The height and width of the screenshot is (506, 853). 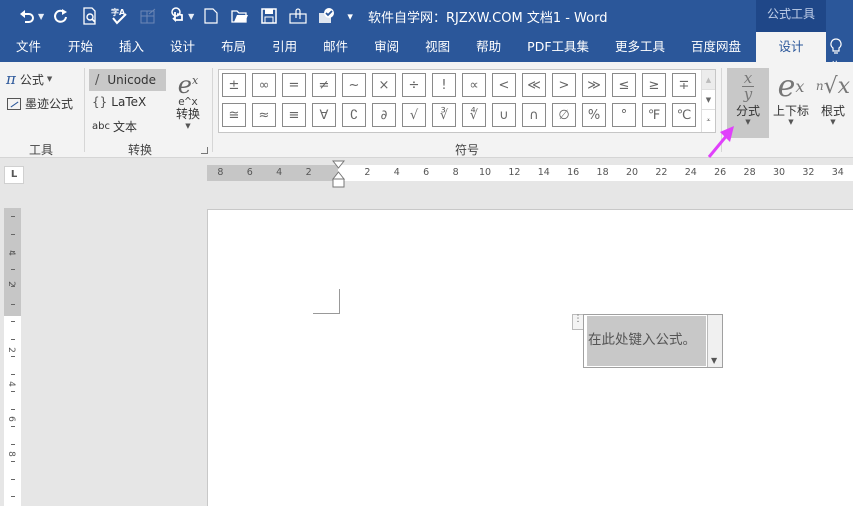 I want to click on symbol-button: ±, so click(x=234, y=85).